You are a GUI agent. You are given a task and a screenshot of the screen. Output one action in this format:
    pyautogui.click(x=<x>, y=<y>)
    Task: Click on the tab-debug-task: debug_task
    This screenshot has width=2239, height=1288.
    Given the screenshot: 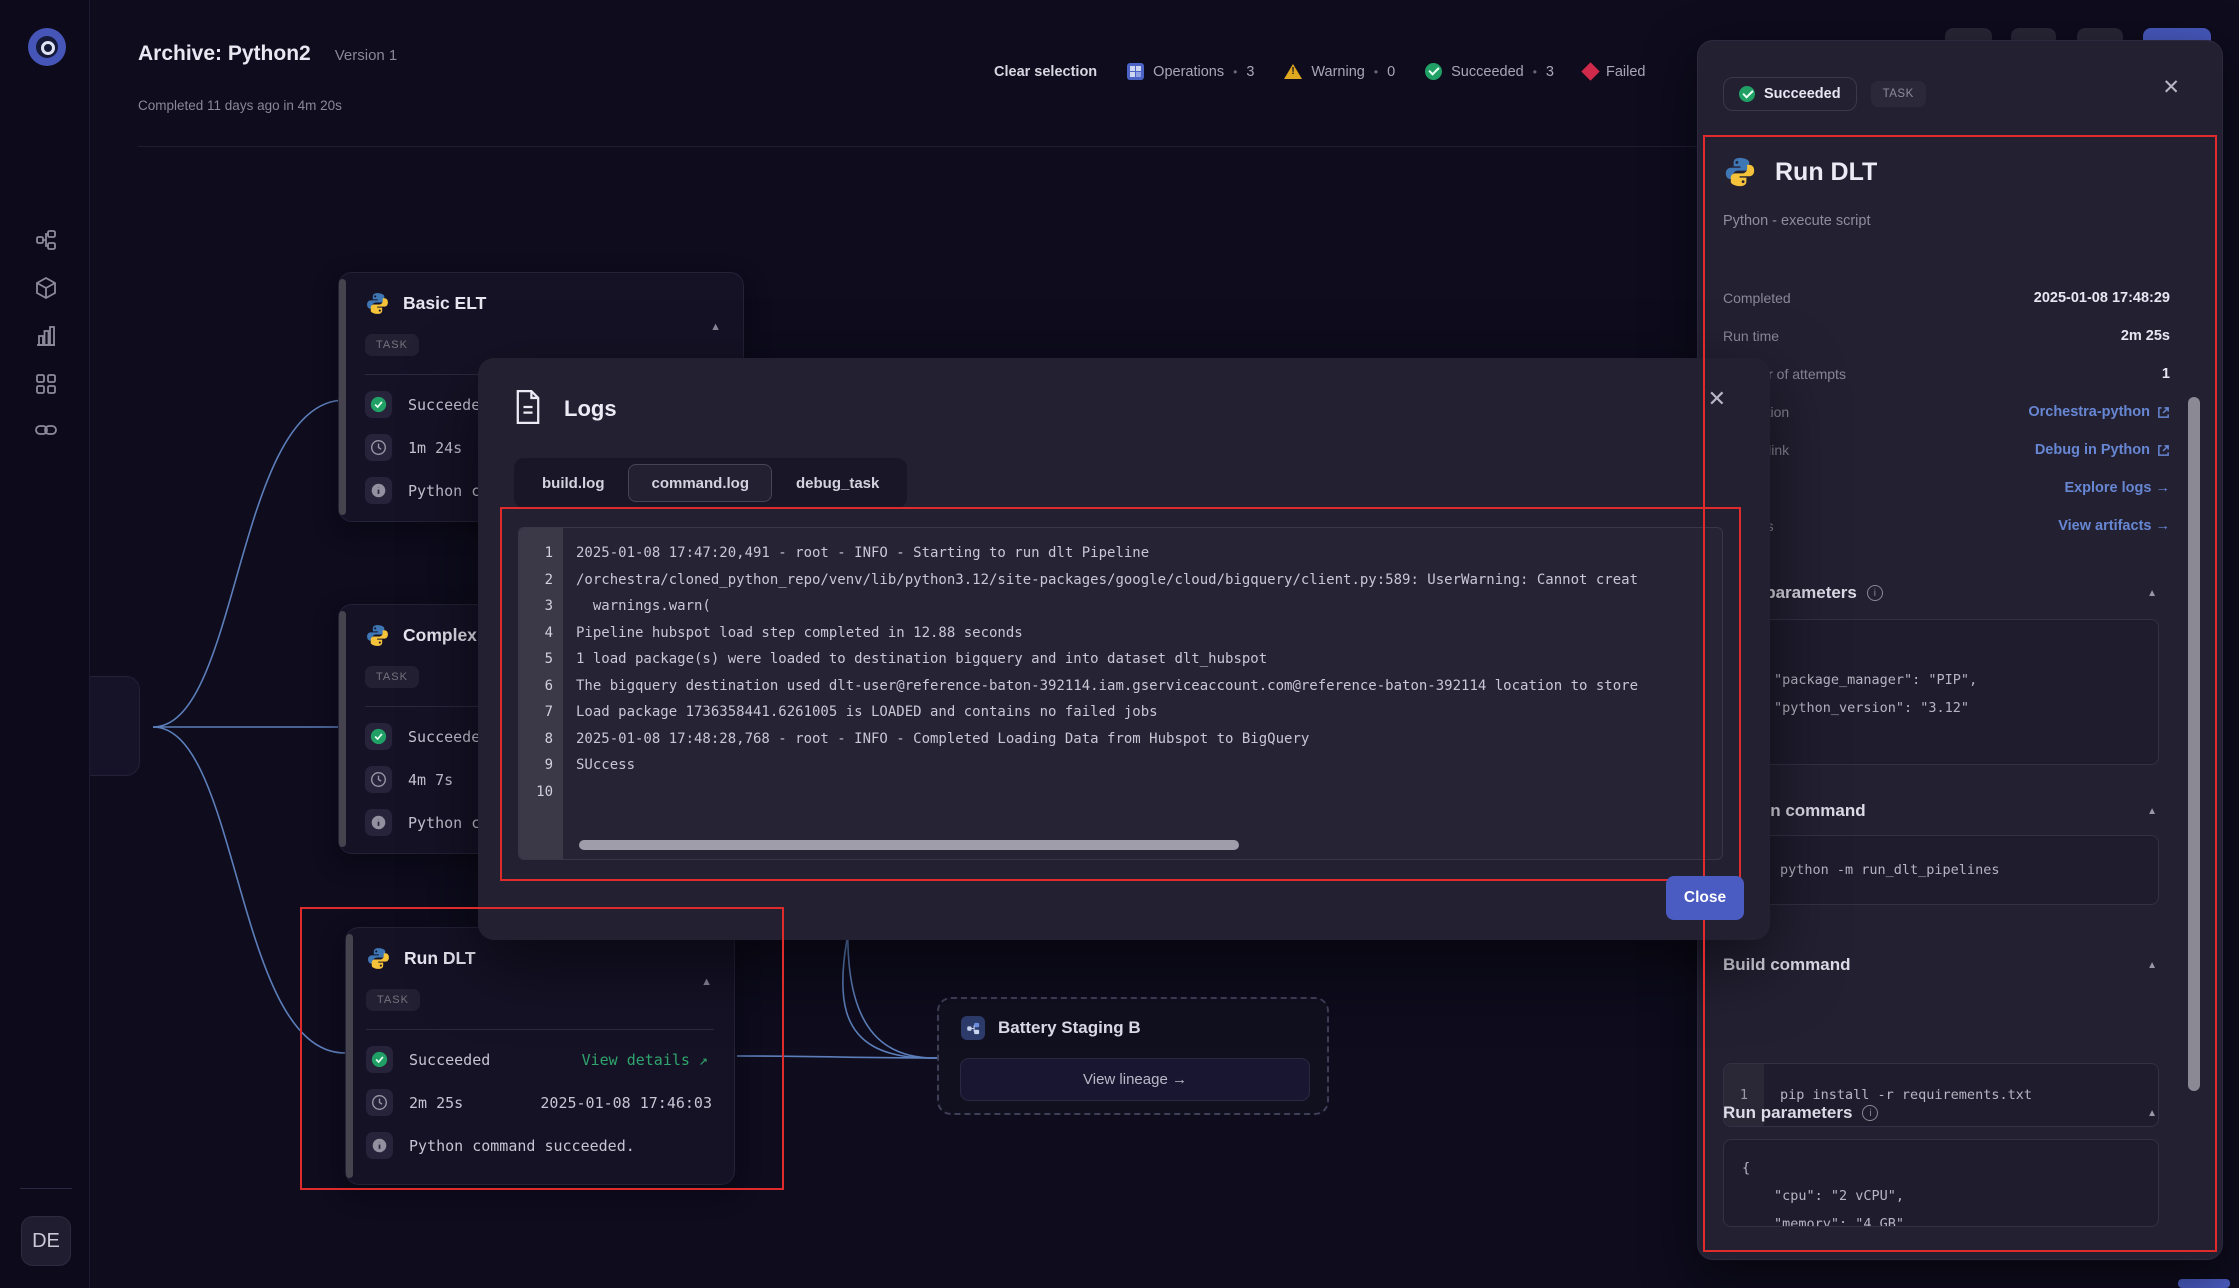 What is the action you would take?
    pyautogui.click(x=837, y=483)
    